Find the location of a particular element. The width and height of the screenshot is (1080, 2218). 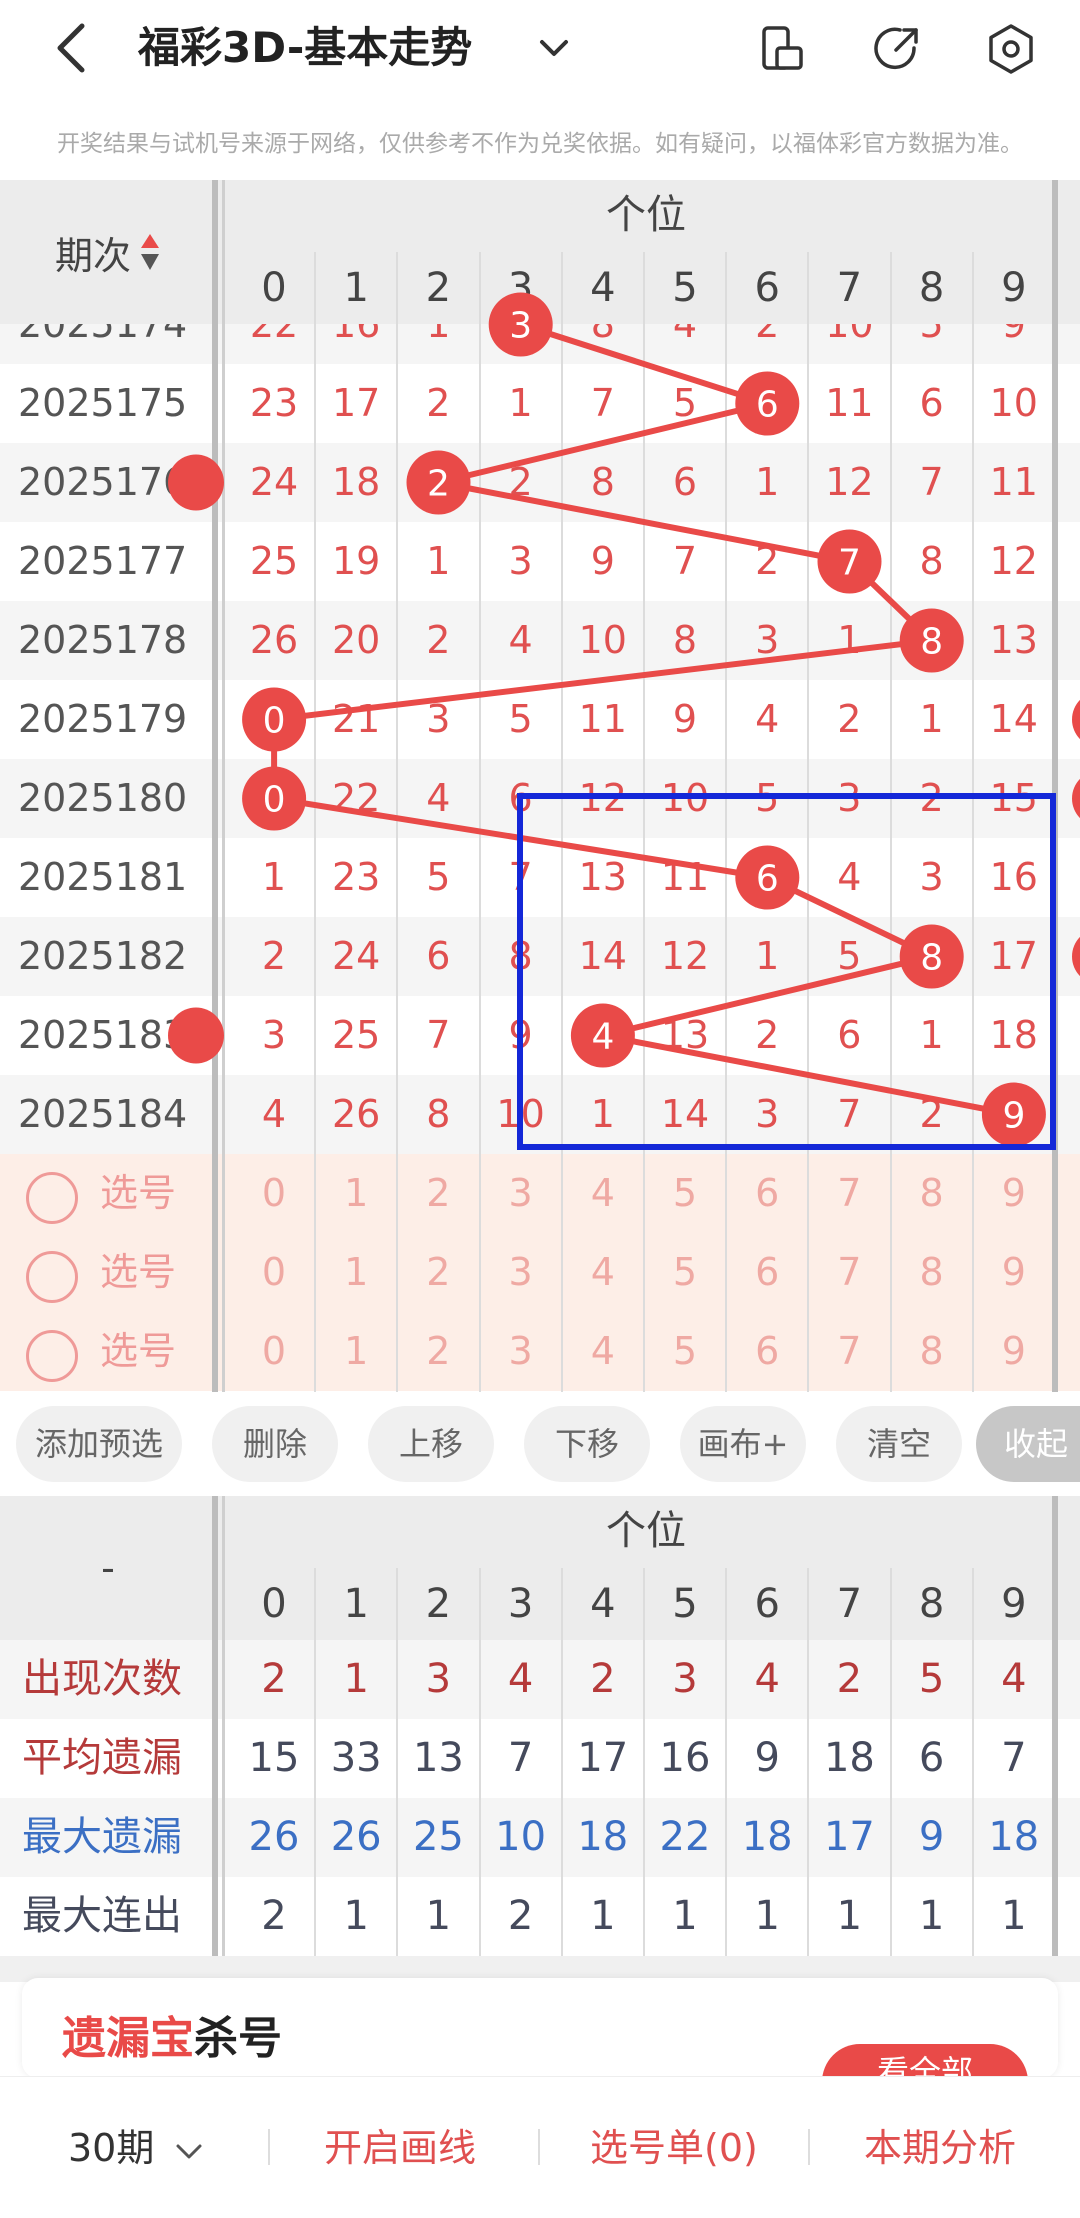

stats-digit-header-1: 1 is located at coordinates (356, 1604).